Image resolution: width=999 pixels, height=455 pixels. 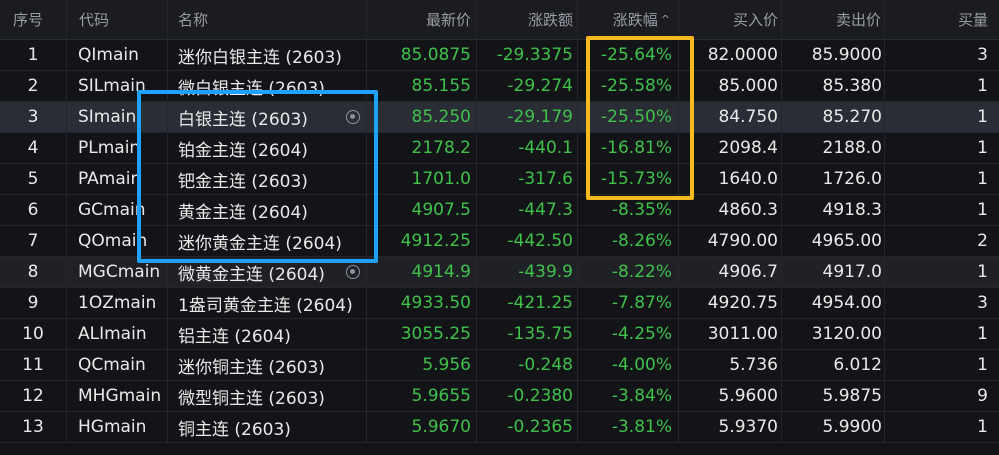 What do you see at coordinates (833, 86) in the screenshot?
I see `row-ask: 85.380` at bounding box center [833, 86].